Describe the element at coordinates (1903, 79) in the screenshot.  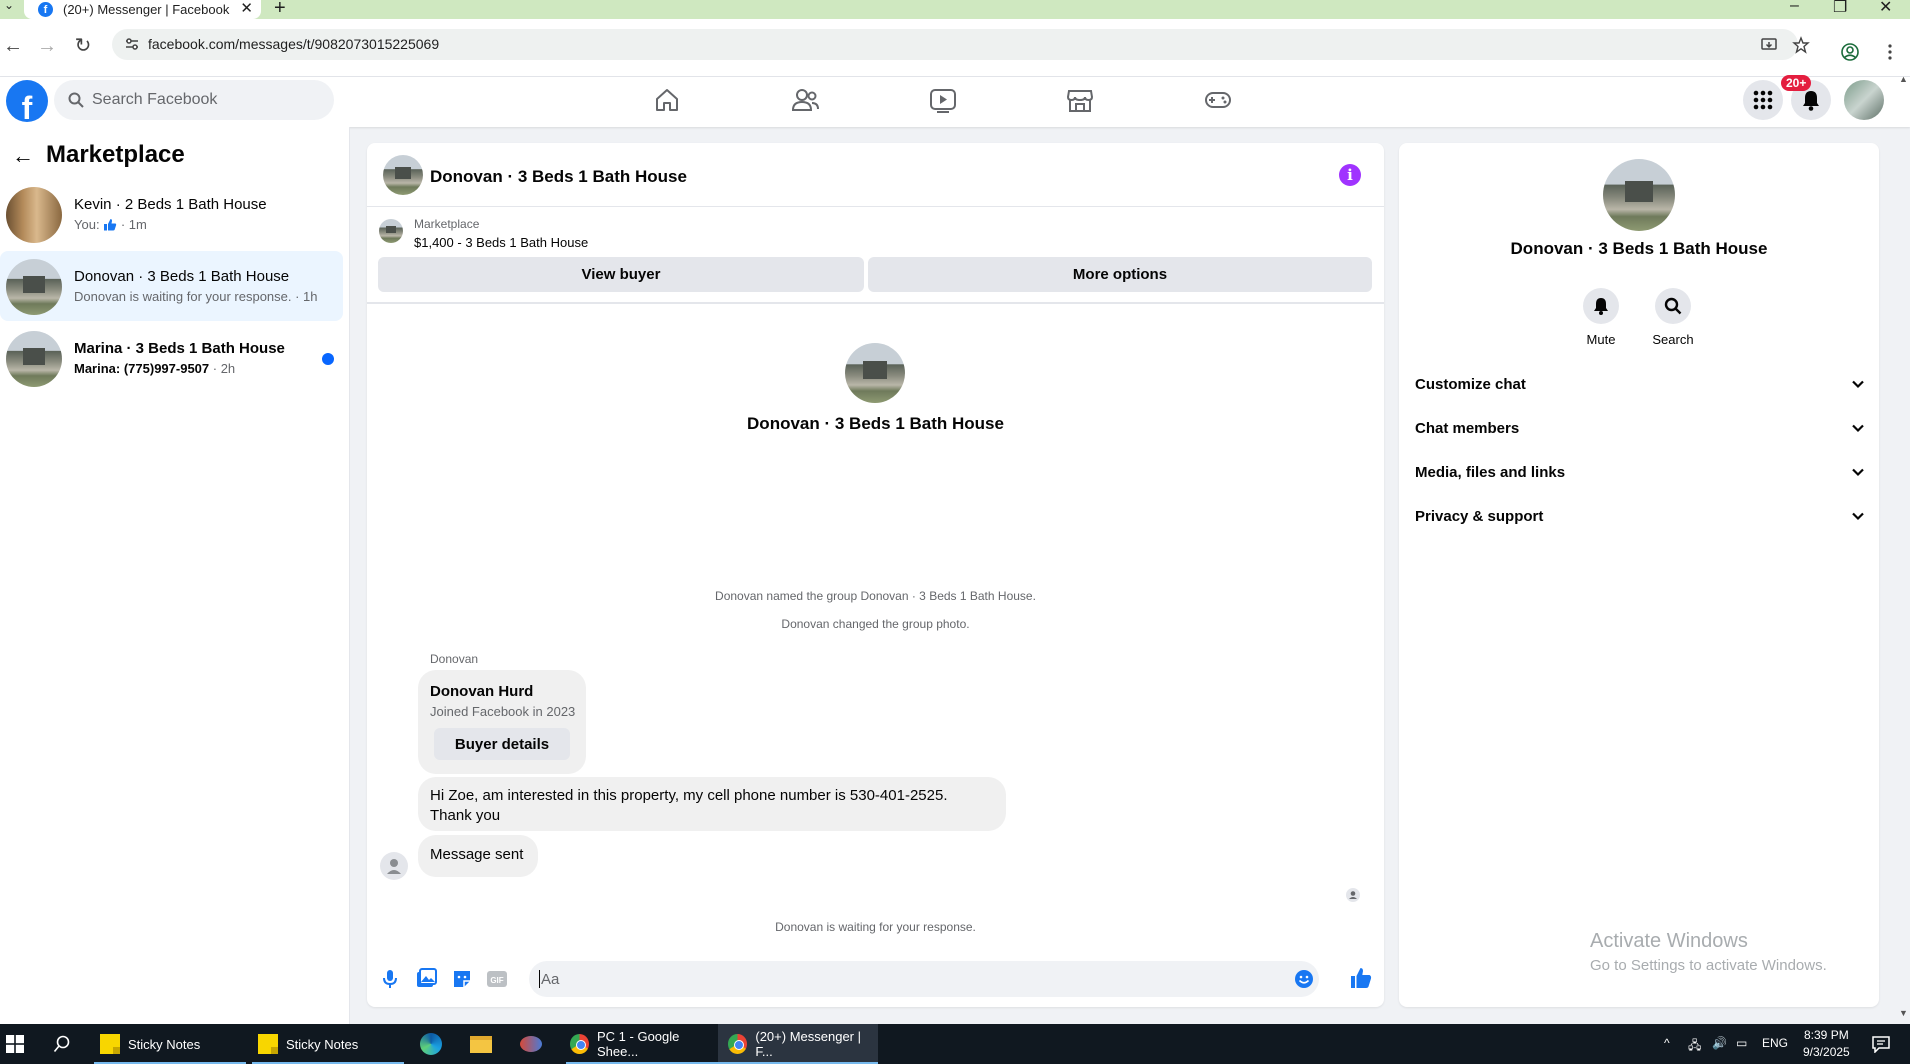
I see `scroll-up-arrow-icon: ▲` at that location.